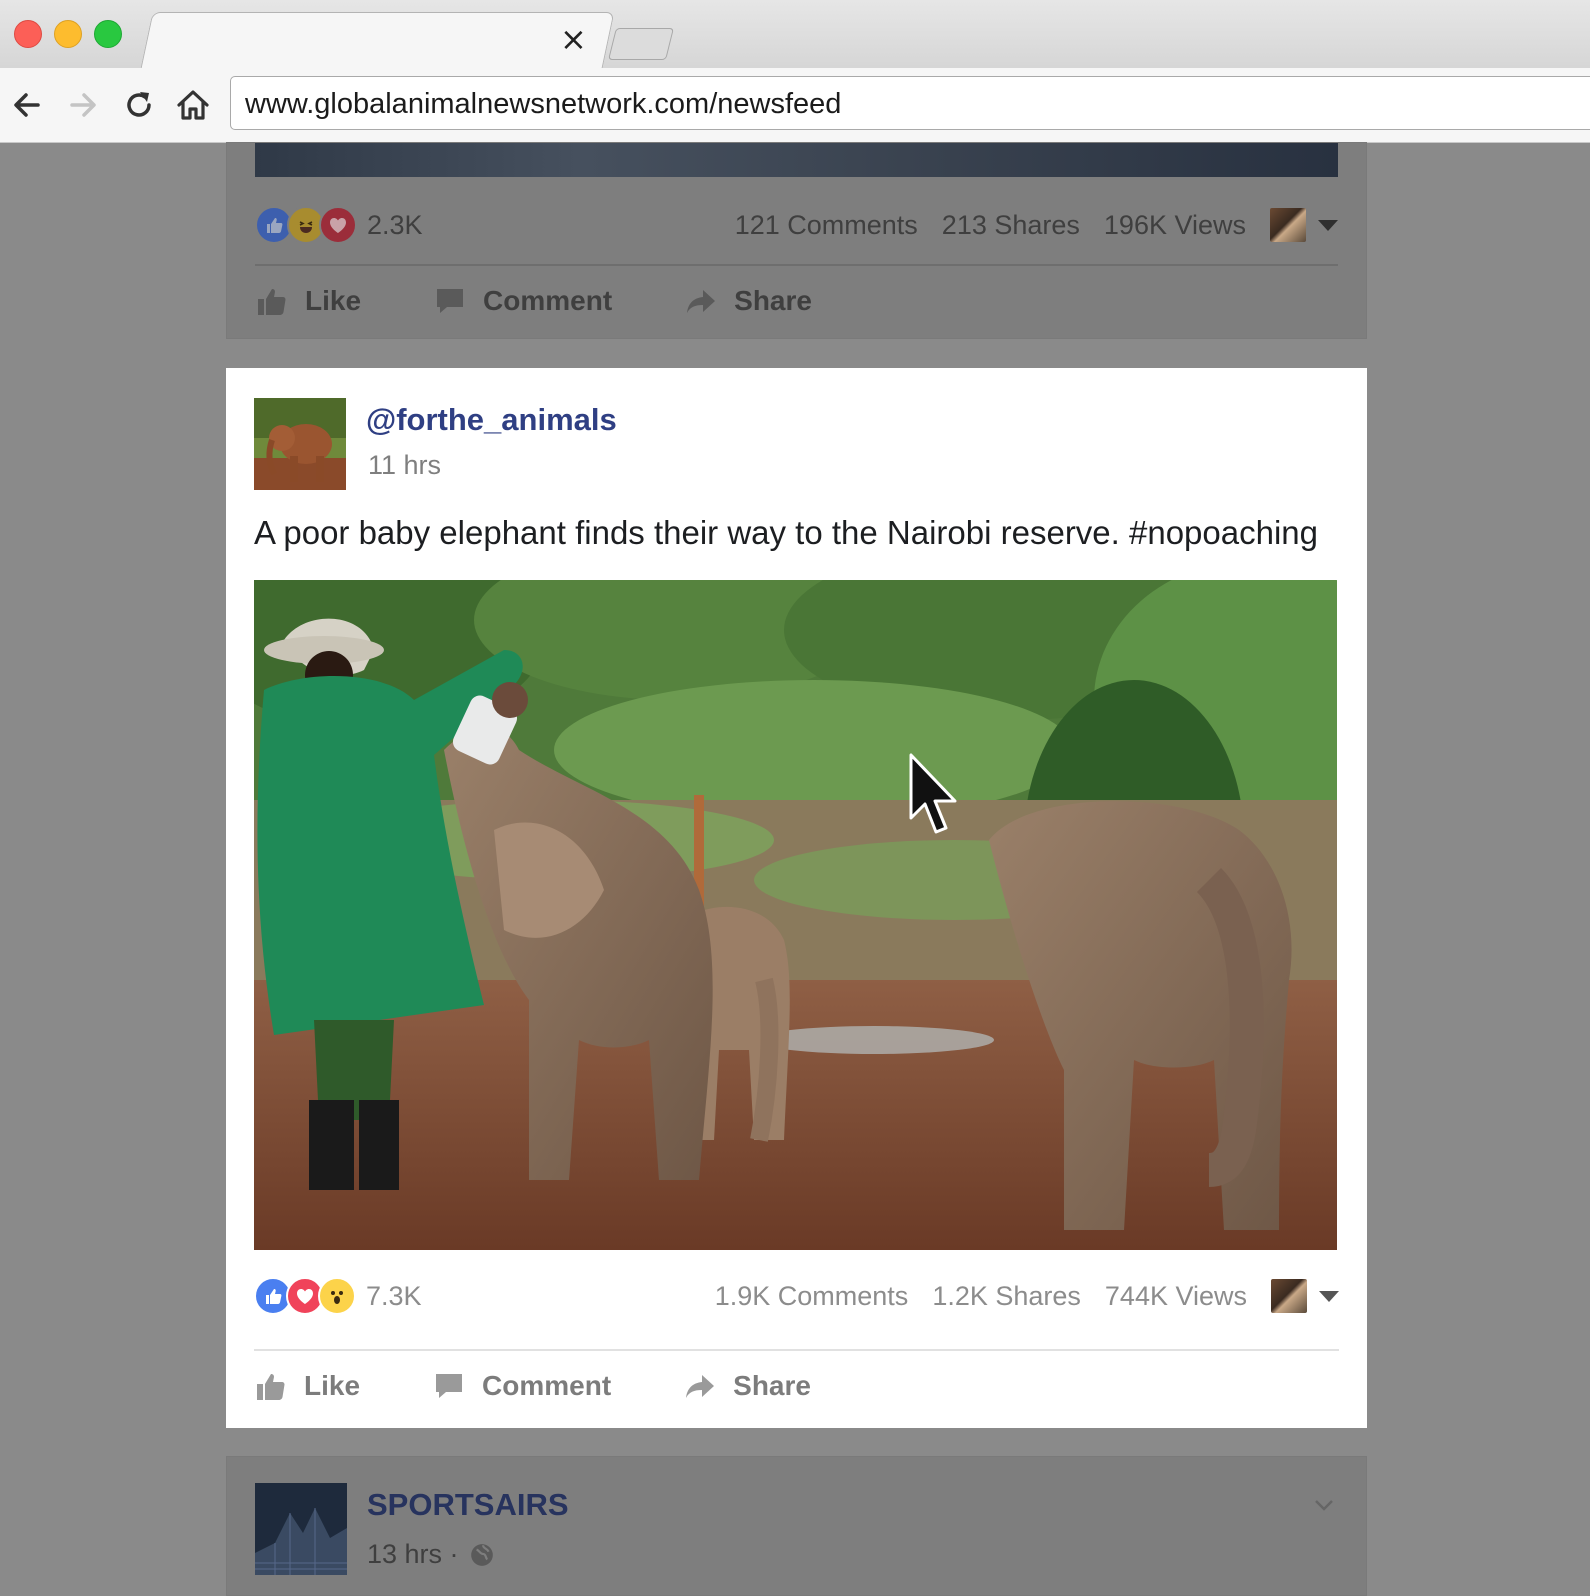 This screenshot has width=1590, height=1596. Describe the element at coordinates (481, 1554) in the screenshot. I see `globe-icon` at that location.